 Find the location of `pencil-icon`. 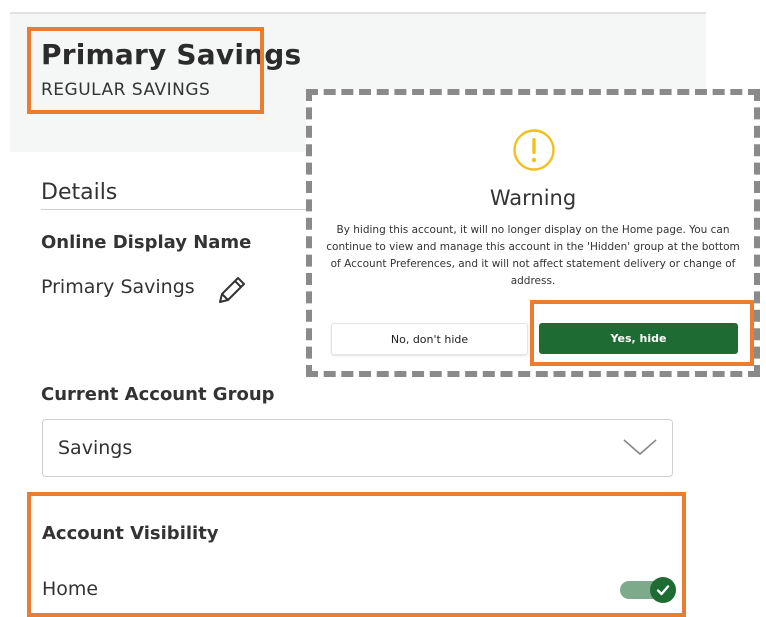

pencil-icon is located at coordinates (232, 290).